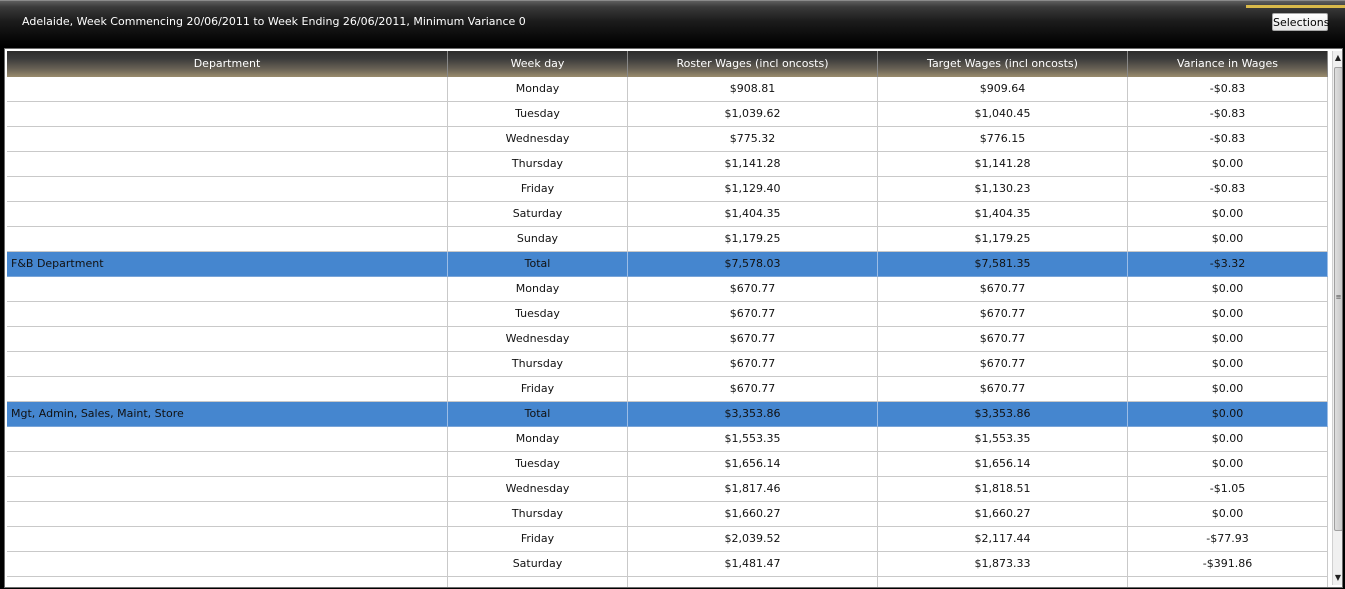  What do you see at coordinates (753, 139) in the screenshot?
I see `roster-wages-cell: $775.32` at bounding box center [753, 139].